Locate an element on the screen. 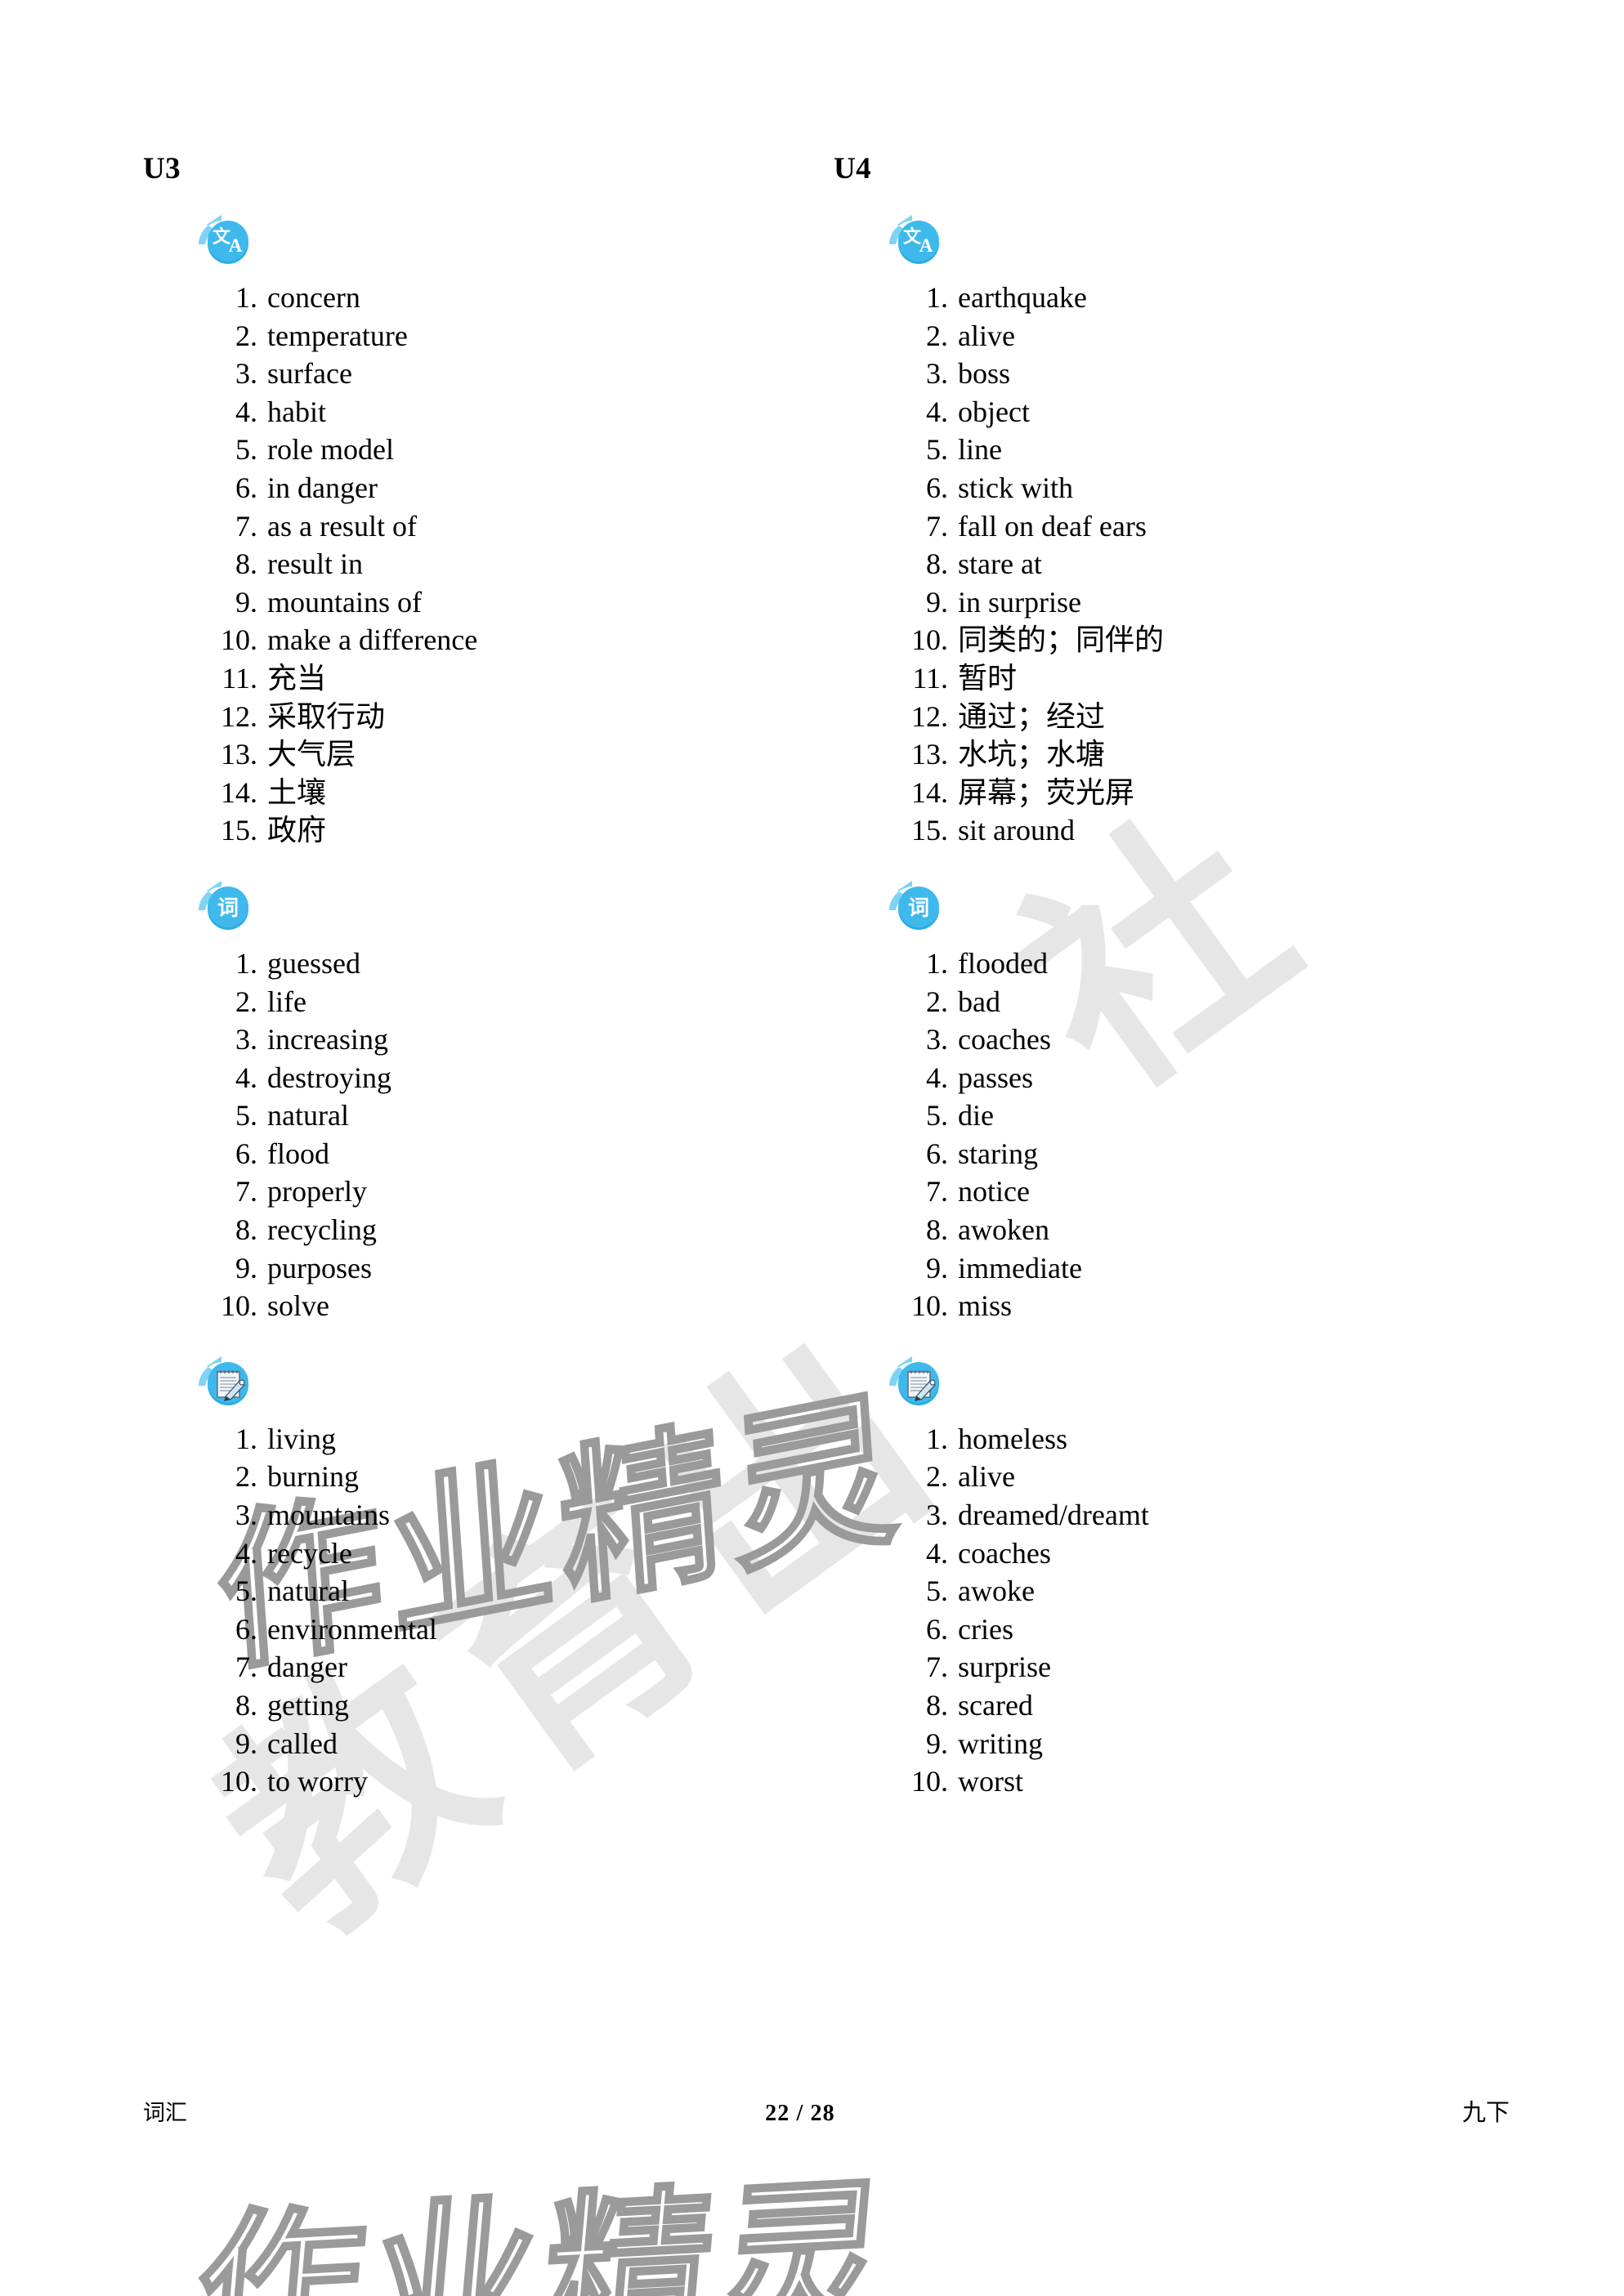 The image size is (1624, 2296). list-item: 9. mountains of is located at coordinates (329, 602).